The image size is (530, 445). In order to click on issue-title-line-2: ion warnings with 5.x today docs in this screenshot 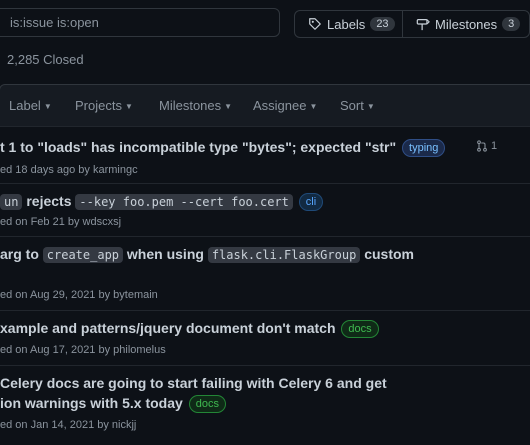, I will do `click(113, 404)`.